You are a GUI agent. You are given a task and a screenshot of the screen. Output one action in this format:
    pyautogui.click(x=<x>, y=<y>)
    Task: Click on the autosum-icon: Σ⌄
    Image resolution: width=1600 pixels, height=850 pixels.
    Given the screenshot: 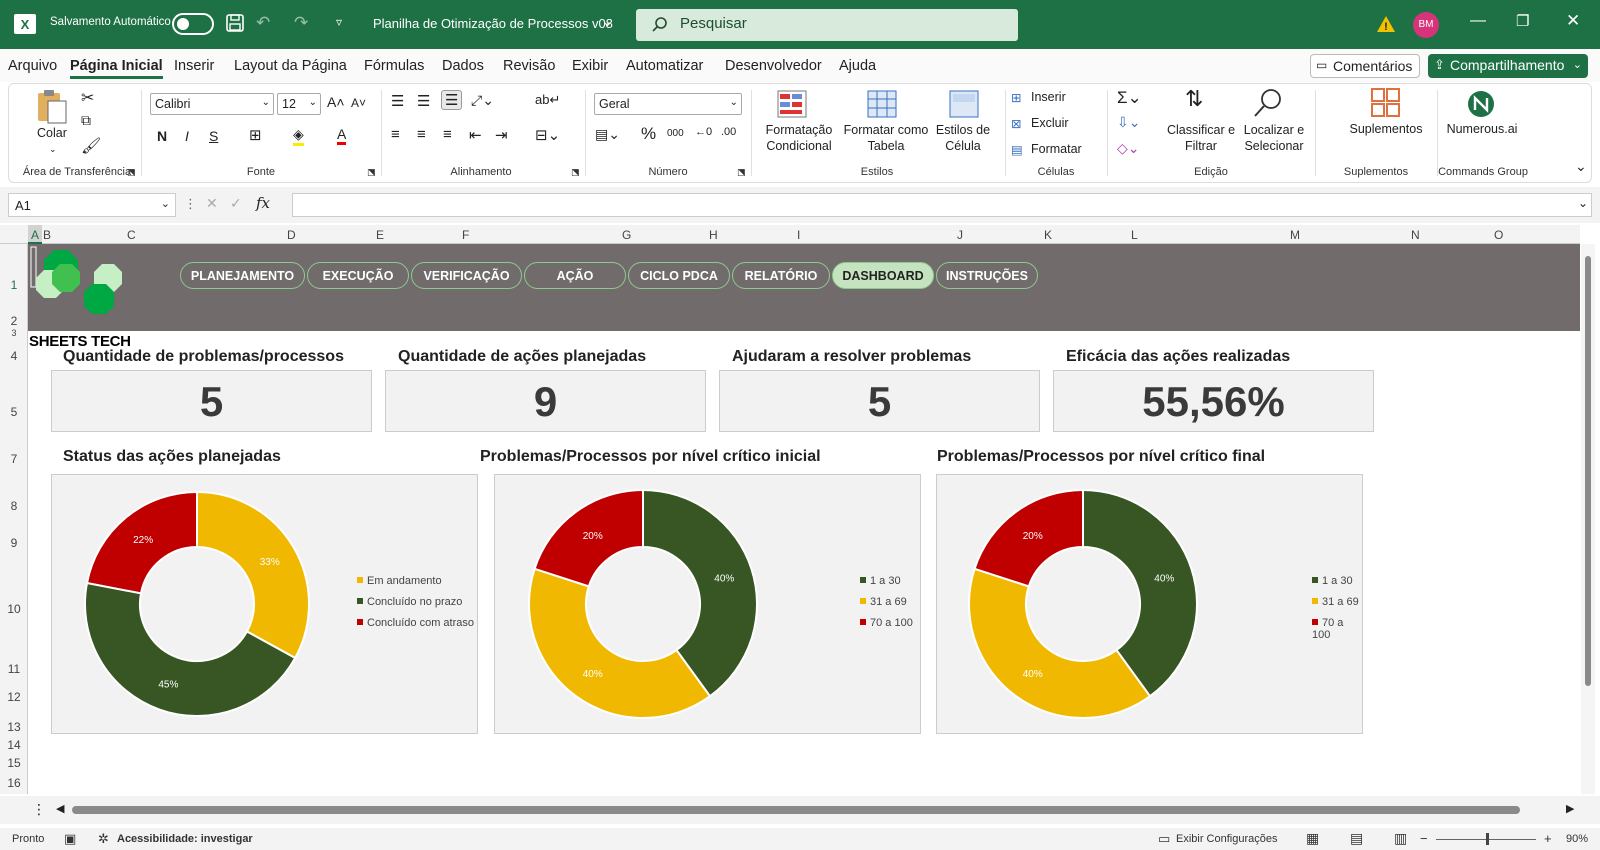 What is the action you would take?
    pyautogui.click(x=1129, y=98)
    